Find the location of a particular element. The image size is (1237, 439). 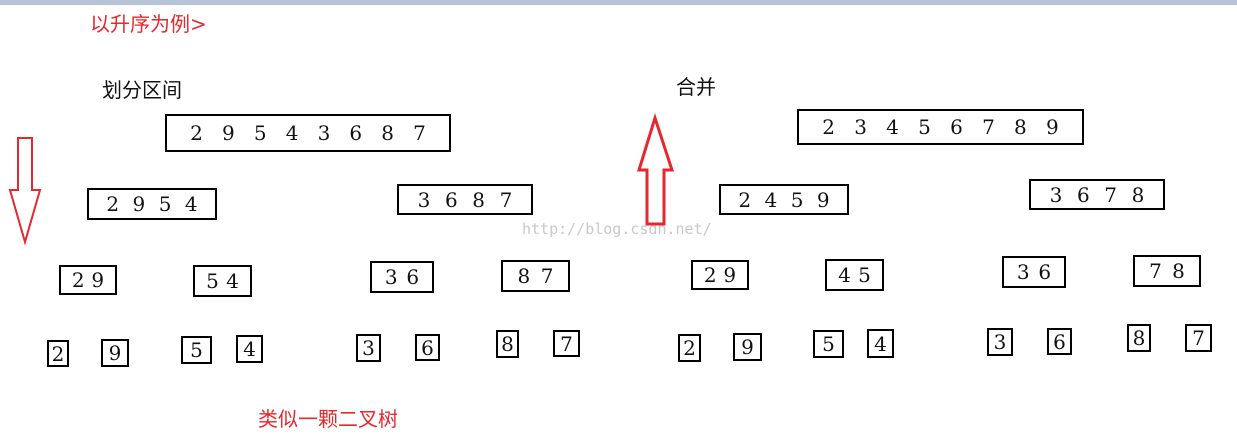

split-level2-box: 87 is located at coordinates (535, 276).